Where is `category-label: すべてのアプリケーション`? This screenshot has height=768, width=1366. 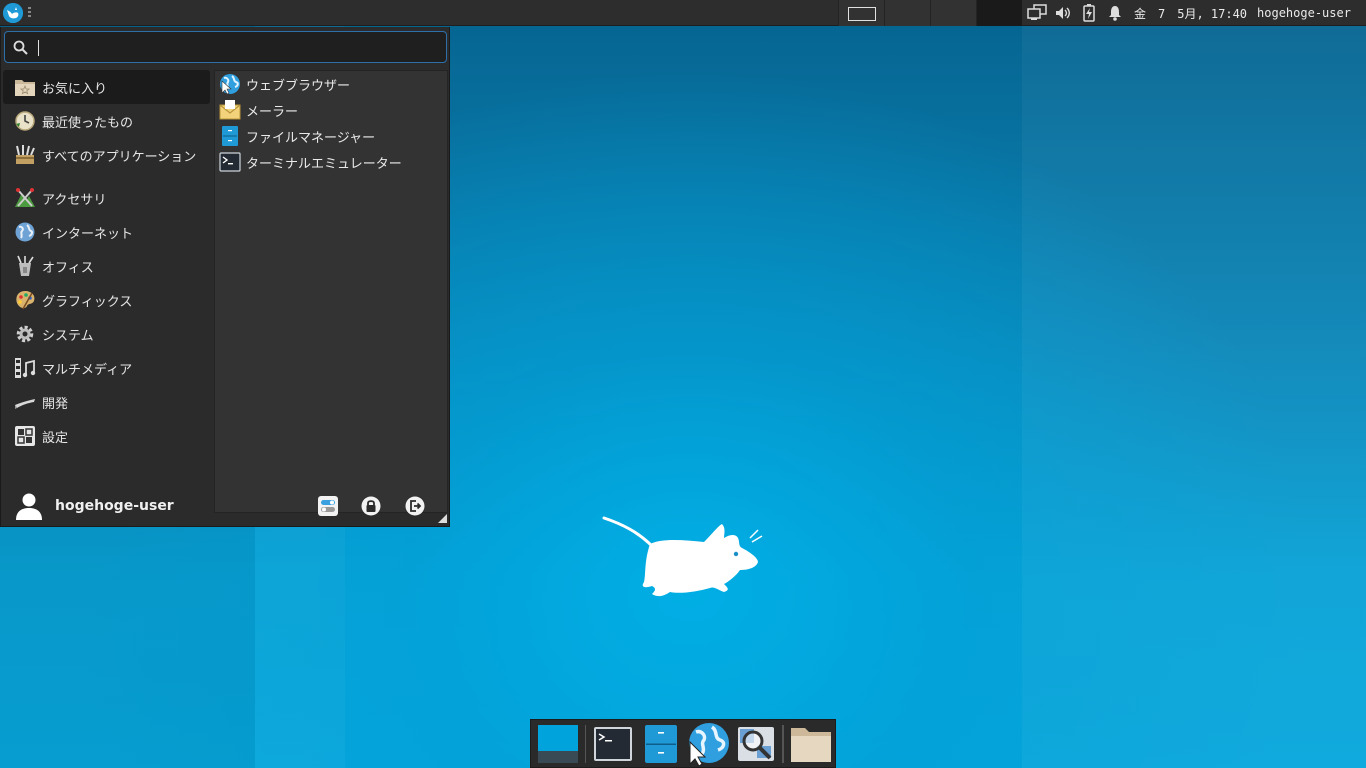 category-label: すべてのアプリケーション is located at coordinates (119, 157).